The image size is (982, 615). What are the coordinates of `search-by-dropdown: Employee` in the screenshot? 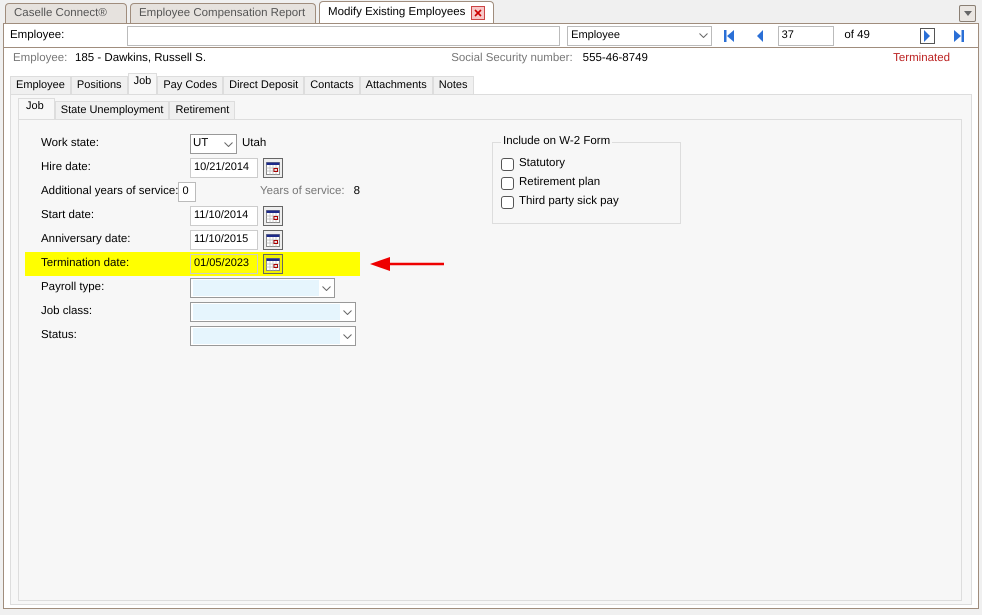 It's located at (639, 36).